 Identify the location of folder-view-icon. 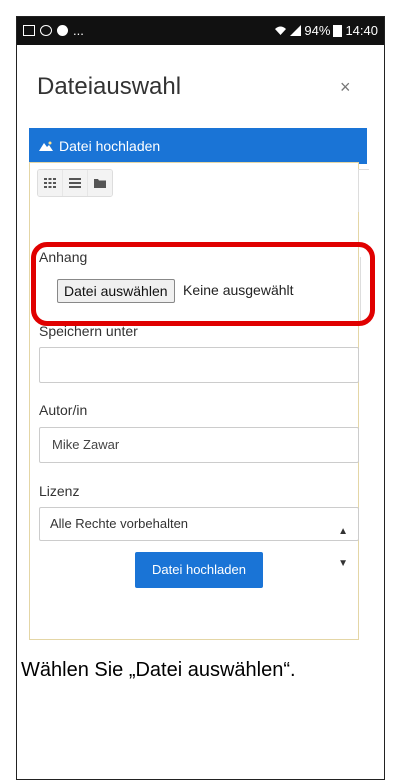
(100, 183).